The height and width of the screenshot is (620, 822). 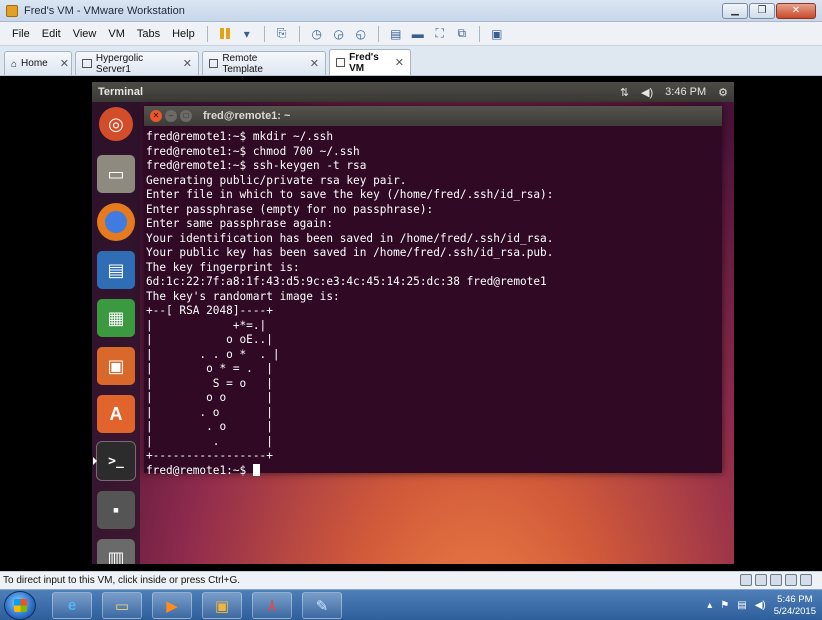 What do you see at coordinates (762, 11) in the screenshot?
I see `maximize-button: ❐` at bounding box center [762, 11].